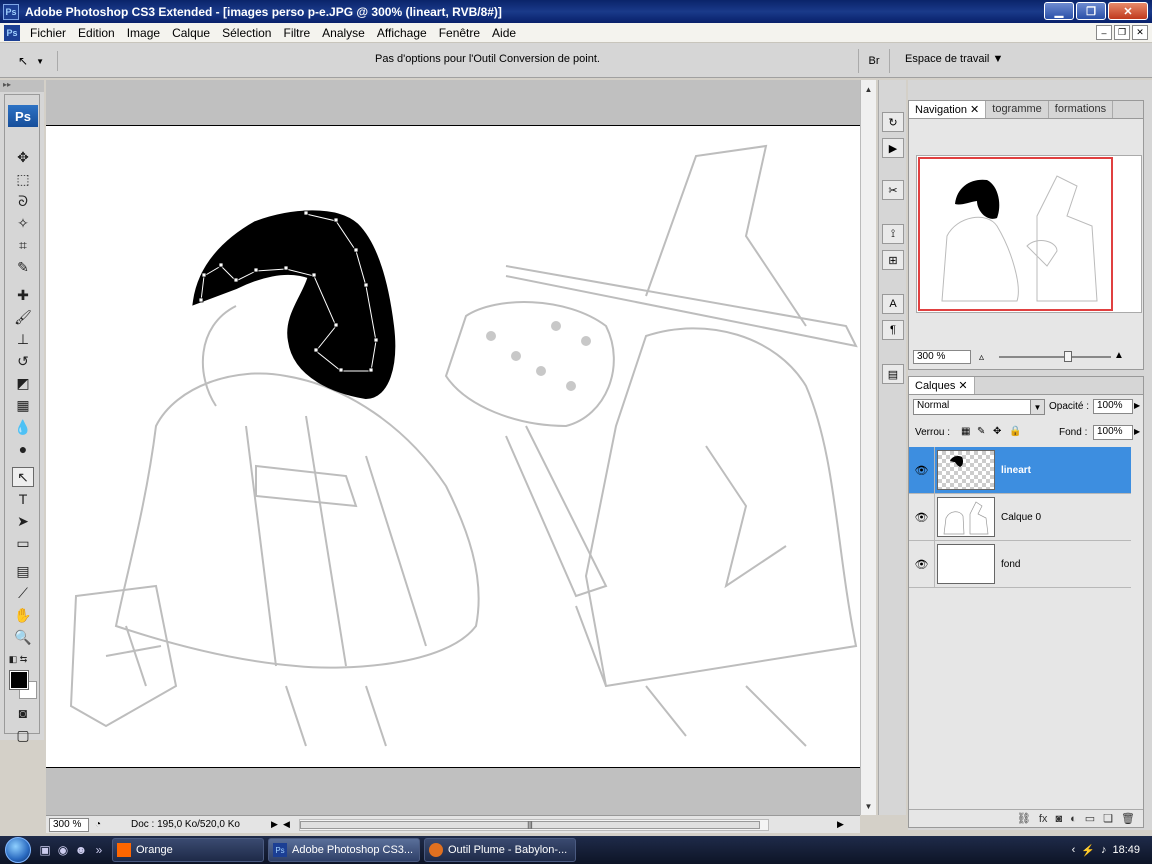 This screenshot has width=1152, height=864. What do you see at coordinates (1090, 818) in the screenshot?
I see `new-group-icon: ▭` at bounding box center [1090, 818].